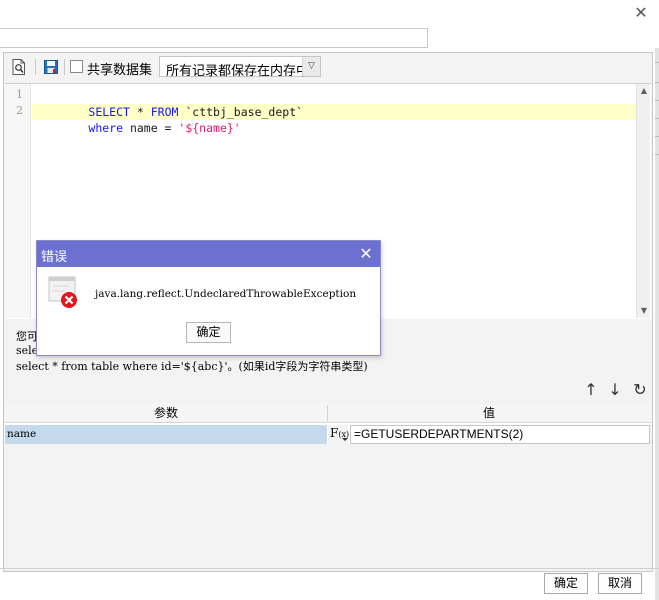  What do you see at coordinates (640, 390) in the screenshot?
I see `refresh-icon: ↻` at bounding box center [640, 390].